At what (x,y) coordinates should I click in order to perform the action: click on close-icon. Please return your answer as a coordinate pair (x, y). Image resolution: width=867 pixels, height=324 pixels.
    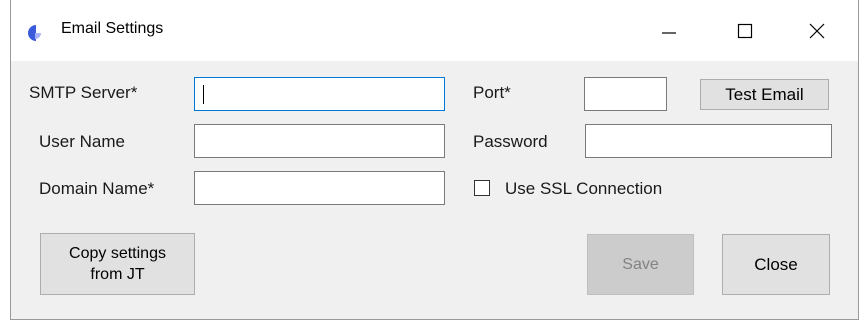
    Looking at the image, I should click on (817, 30).